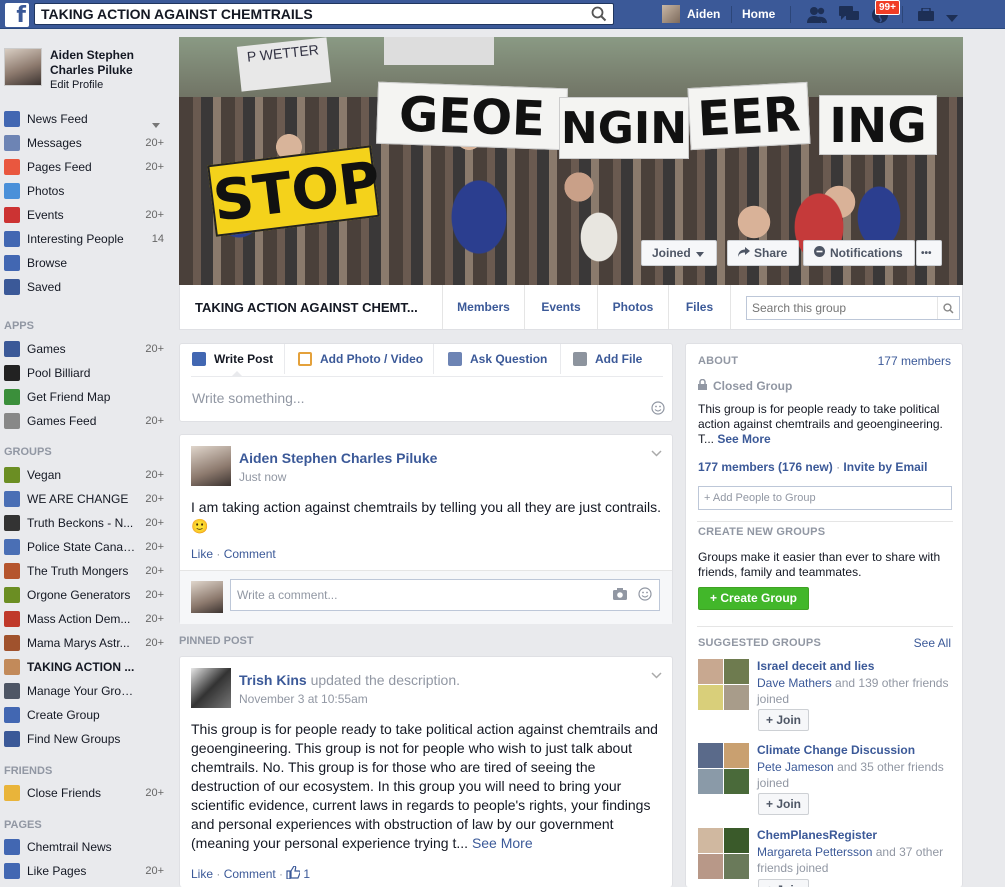 The width and height of the screenshot is (1005, 887). What do you see at coordinates (632, 307) in the screenshot?
I see `tab-photos: Photos` at bounding box center [632, 307].